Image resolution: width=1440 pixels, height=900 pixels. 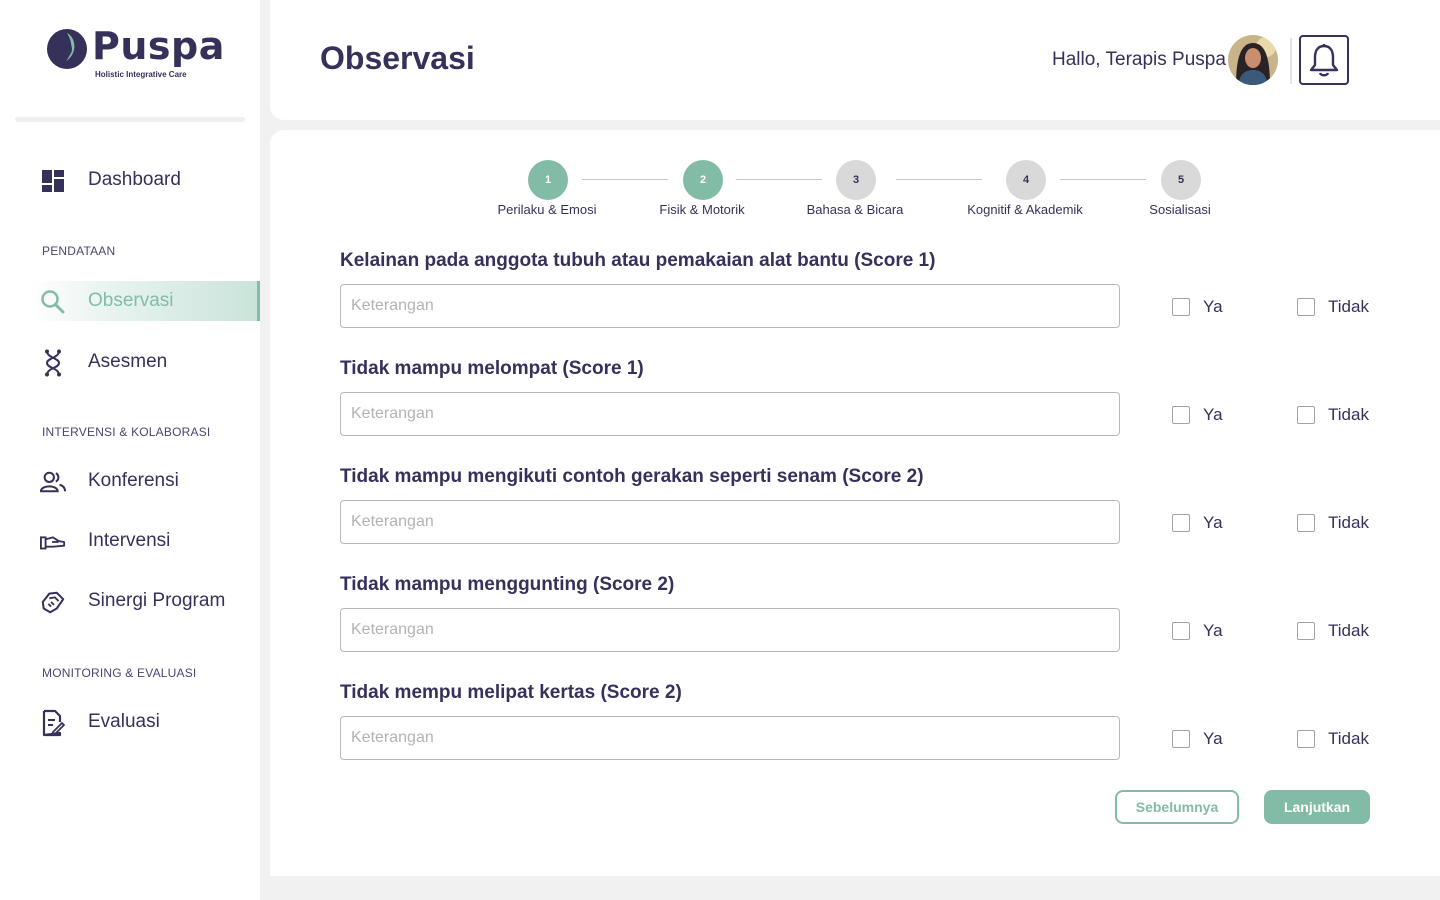 I want to click on sidebar-item-label: Dashboard, so click(x=134, y=179).